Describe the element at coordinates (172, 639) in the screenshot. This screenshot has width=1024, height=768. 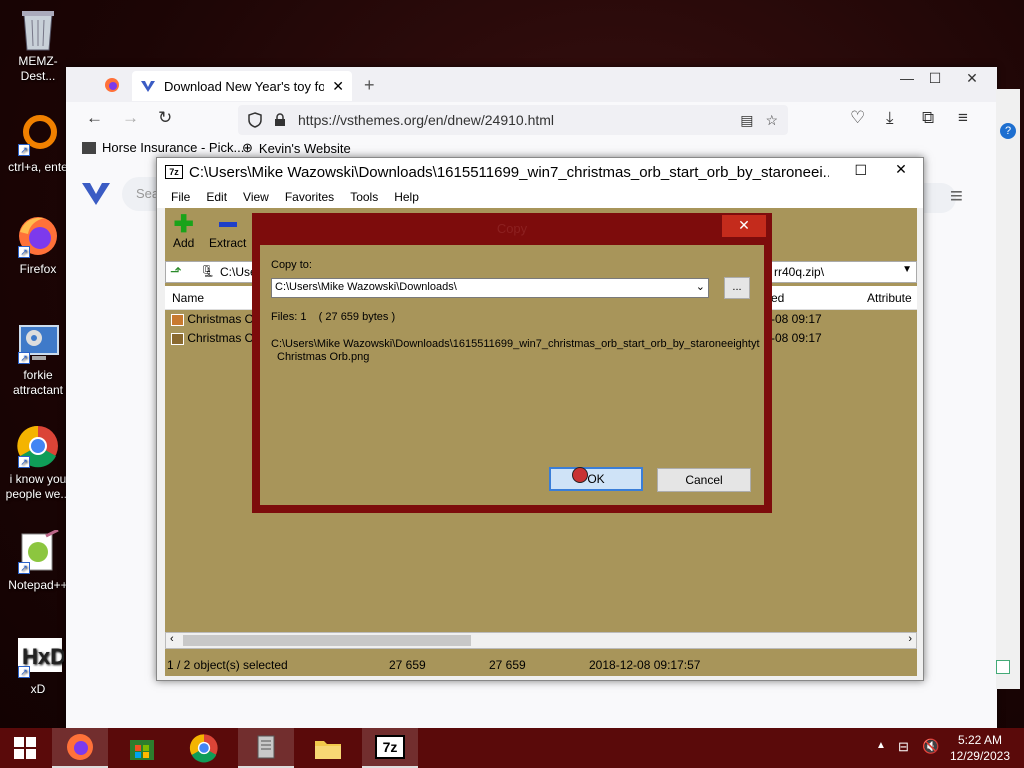
I see `scroll-left-icon: ‹` at that location.